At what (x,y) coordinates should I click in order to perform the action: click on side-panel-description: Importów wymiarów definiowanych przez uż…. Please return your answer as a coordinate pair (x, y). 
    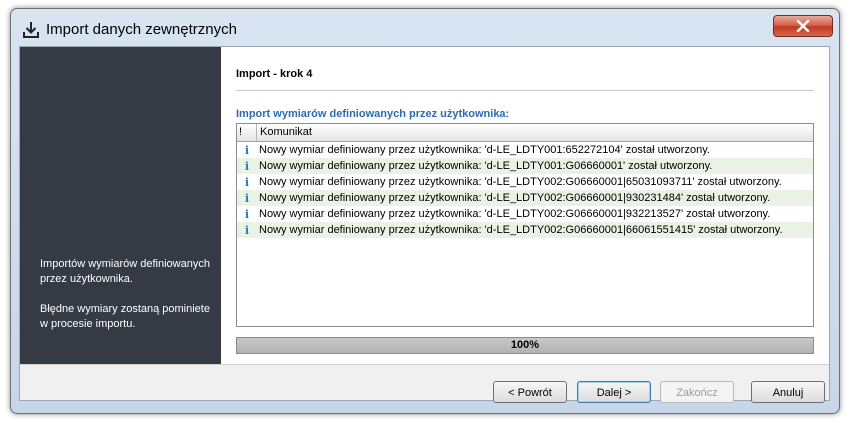
    Looking at the image, I should click on (125, 302).